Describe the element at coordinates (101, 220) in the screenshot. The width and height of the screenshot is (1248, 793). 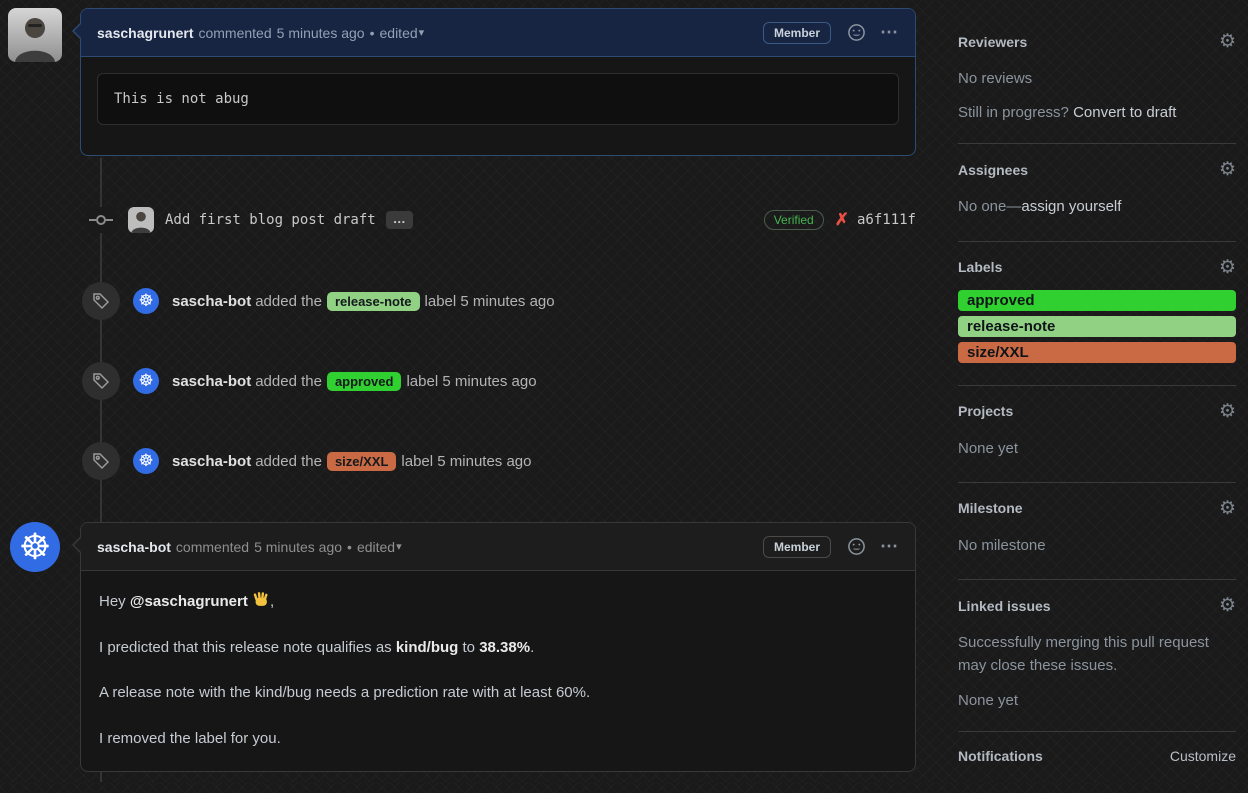
I see `git-commit-icon` at that location.